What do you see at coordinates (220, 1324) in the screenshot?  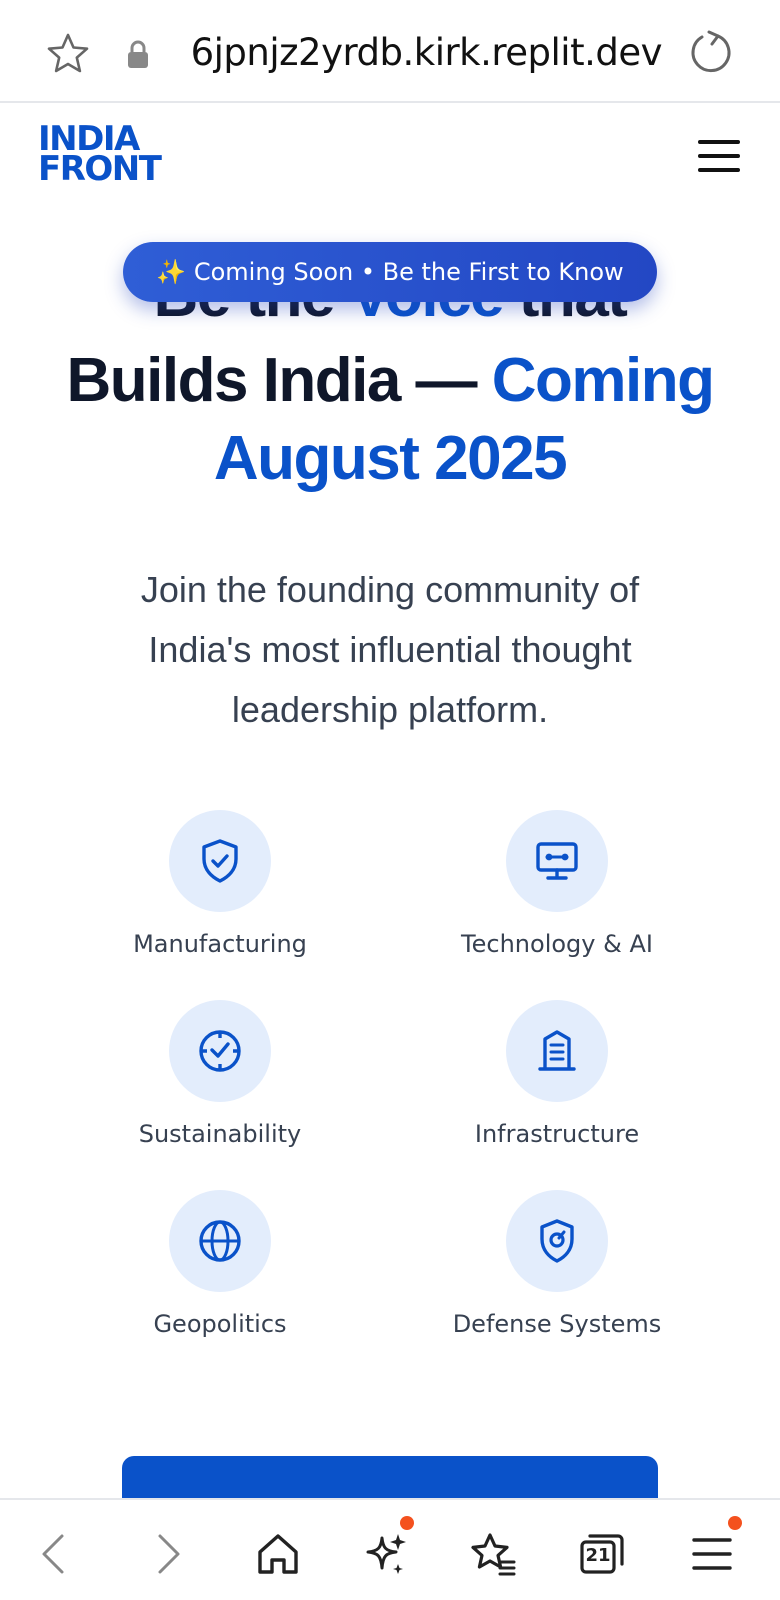 I see `category-label: Geopolitics` at bounding box center [220, 1324].